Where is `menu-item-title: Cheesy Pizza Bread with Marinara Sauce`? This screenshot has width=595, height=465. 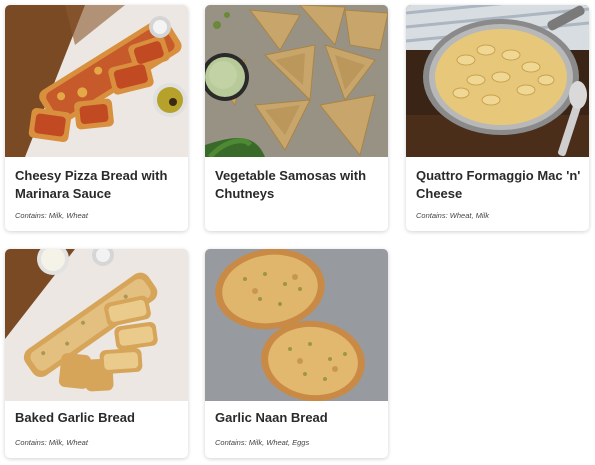
menu-item-title: Cheesy Pizza Bread with Marinara Sauce is located at coordinates (98, 185).